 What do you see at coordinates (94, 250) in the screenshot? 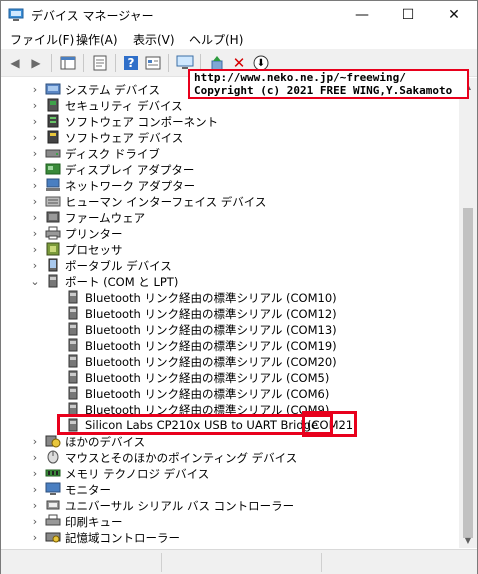
I see `tree-item-label: プロセッサ` at bounding box center [94, 250].